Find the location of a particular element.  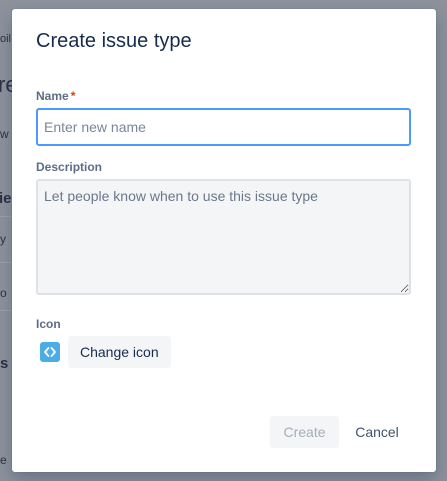

background-text-fragment: s is located at coordinates (4, 363).